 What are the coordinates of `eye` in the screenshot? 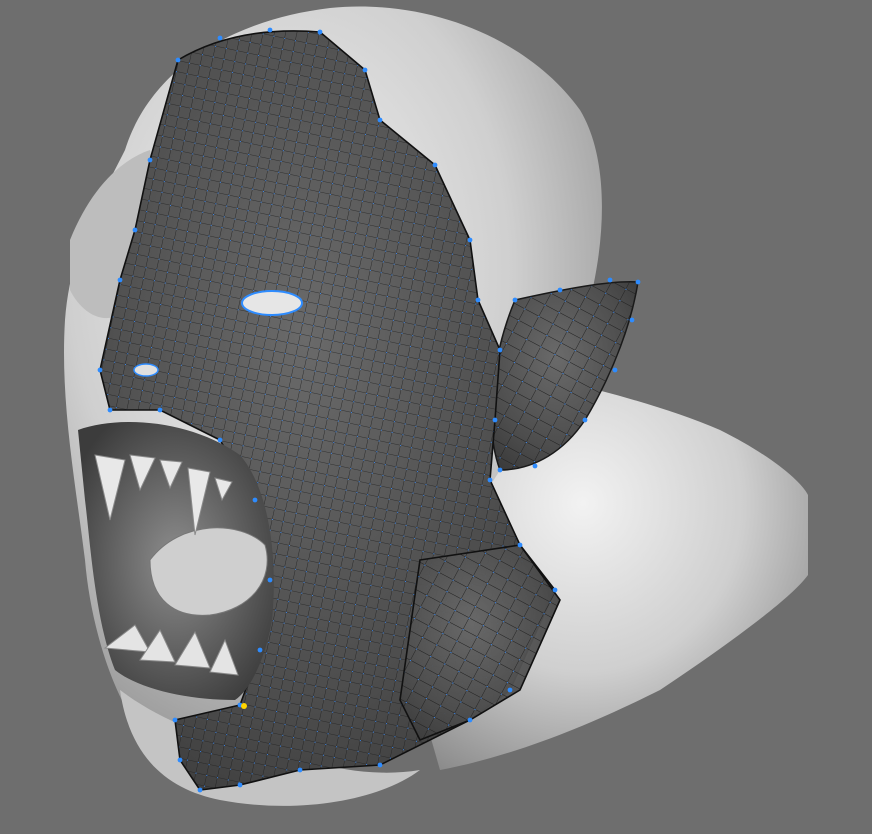 It's located at (272, 303).